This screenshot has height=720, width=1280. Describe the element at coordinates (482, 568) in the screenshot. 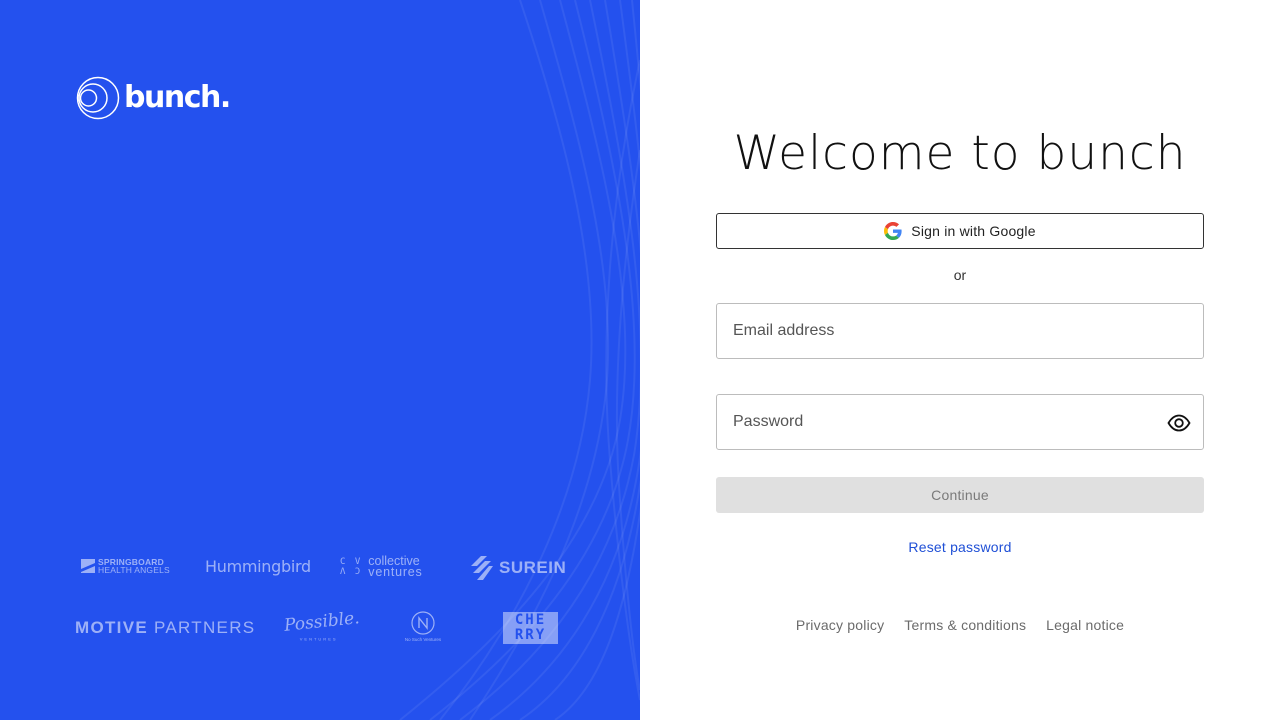

I see `surein-mark-icon` at that location.